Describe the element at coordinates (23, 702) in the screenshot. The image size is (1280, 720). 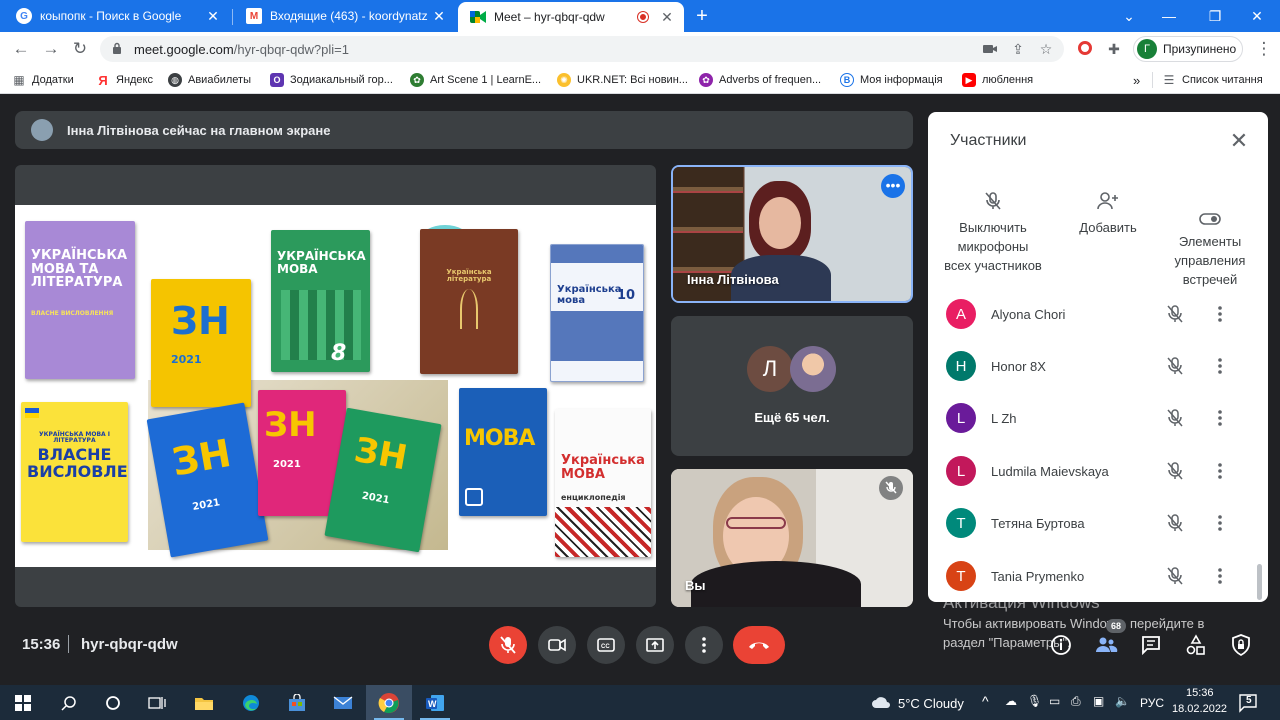
I see `start-button` at that location.